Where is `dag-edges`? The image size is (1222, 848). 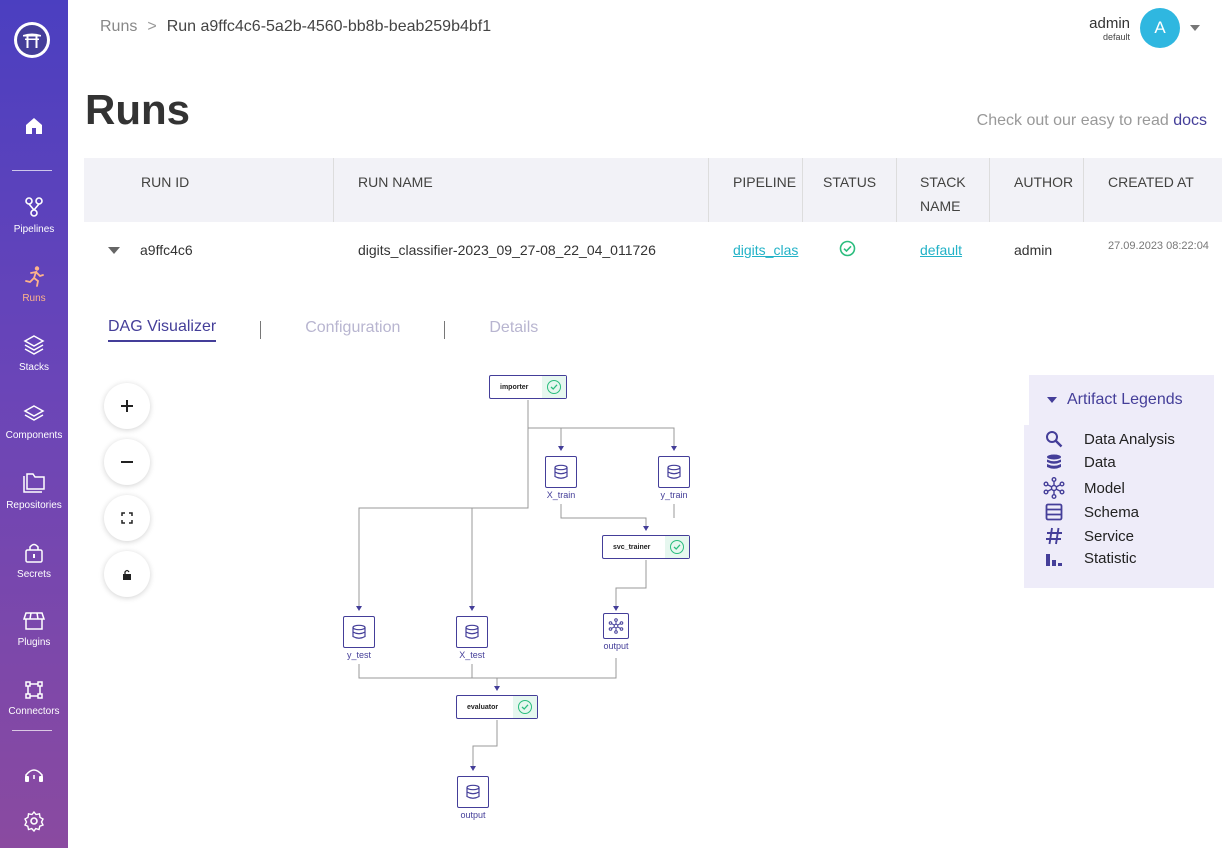
dag-edges is located at coordinates (516, 585).